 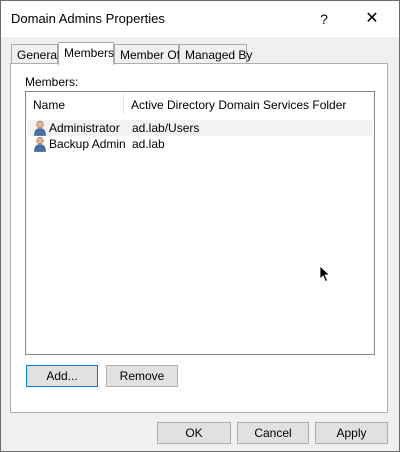 What do you see at coordinates (238, 105) in the screenshot?
I see `column-header-folder: Active Directory Domain Services Folder` at bounding box center [238, 105].